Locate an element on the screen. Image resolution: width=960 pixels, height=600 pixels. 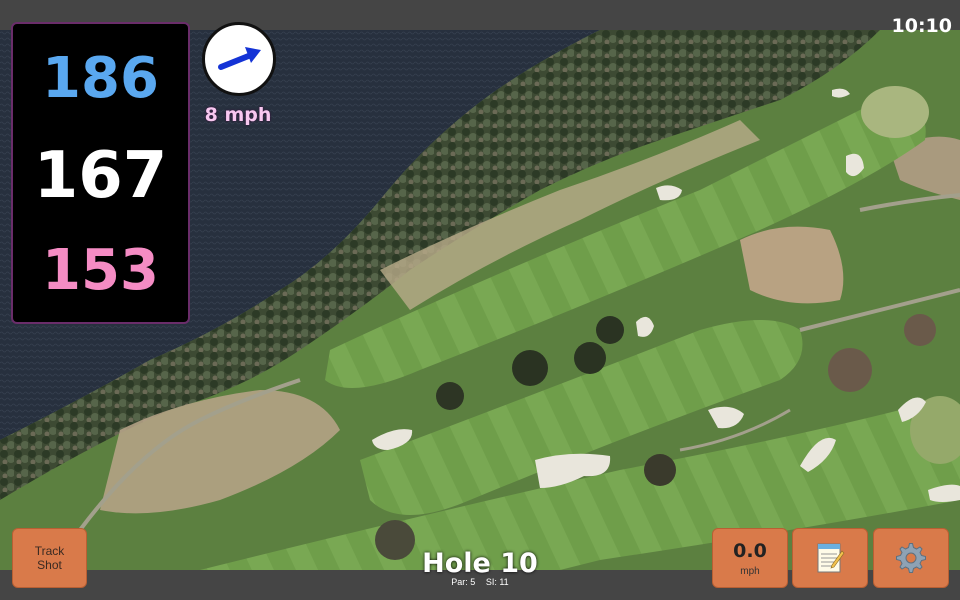
speed-unit: mph is located at coordinates (750, 571).